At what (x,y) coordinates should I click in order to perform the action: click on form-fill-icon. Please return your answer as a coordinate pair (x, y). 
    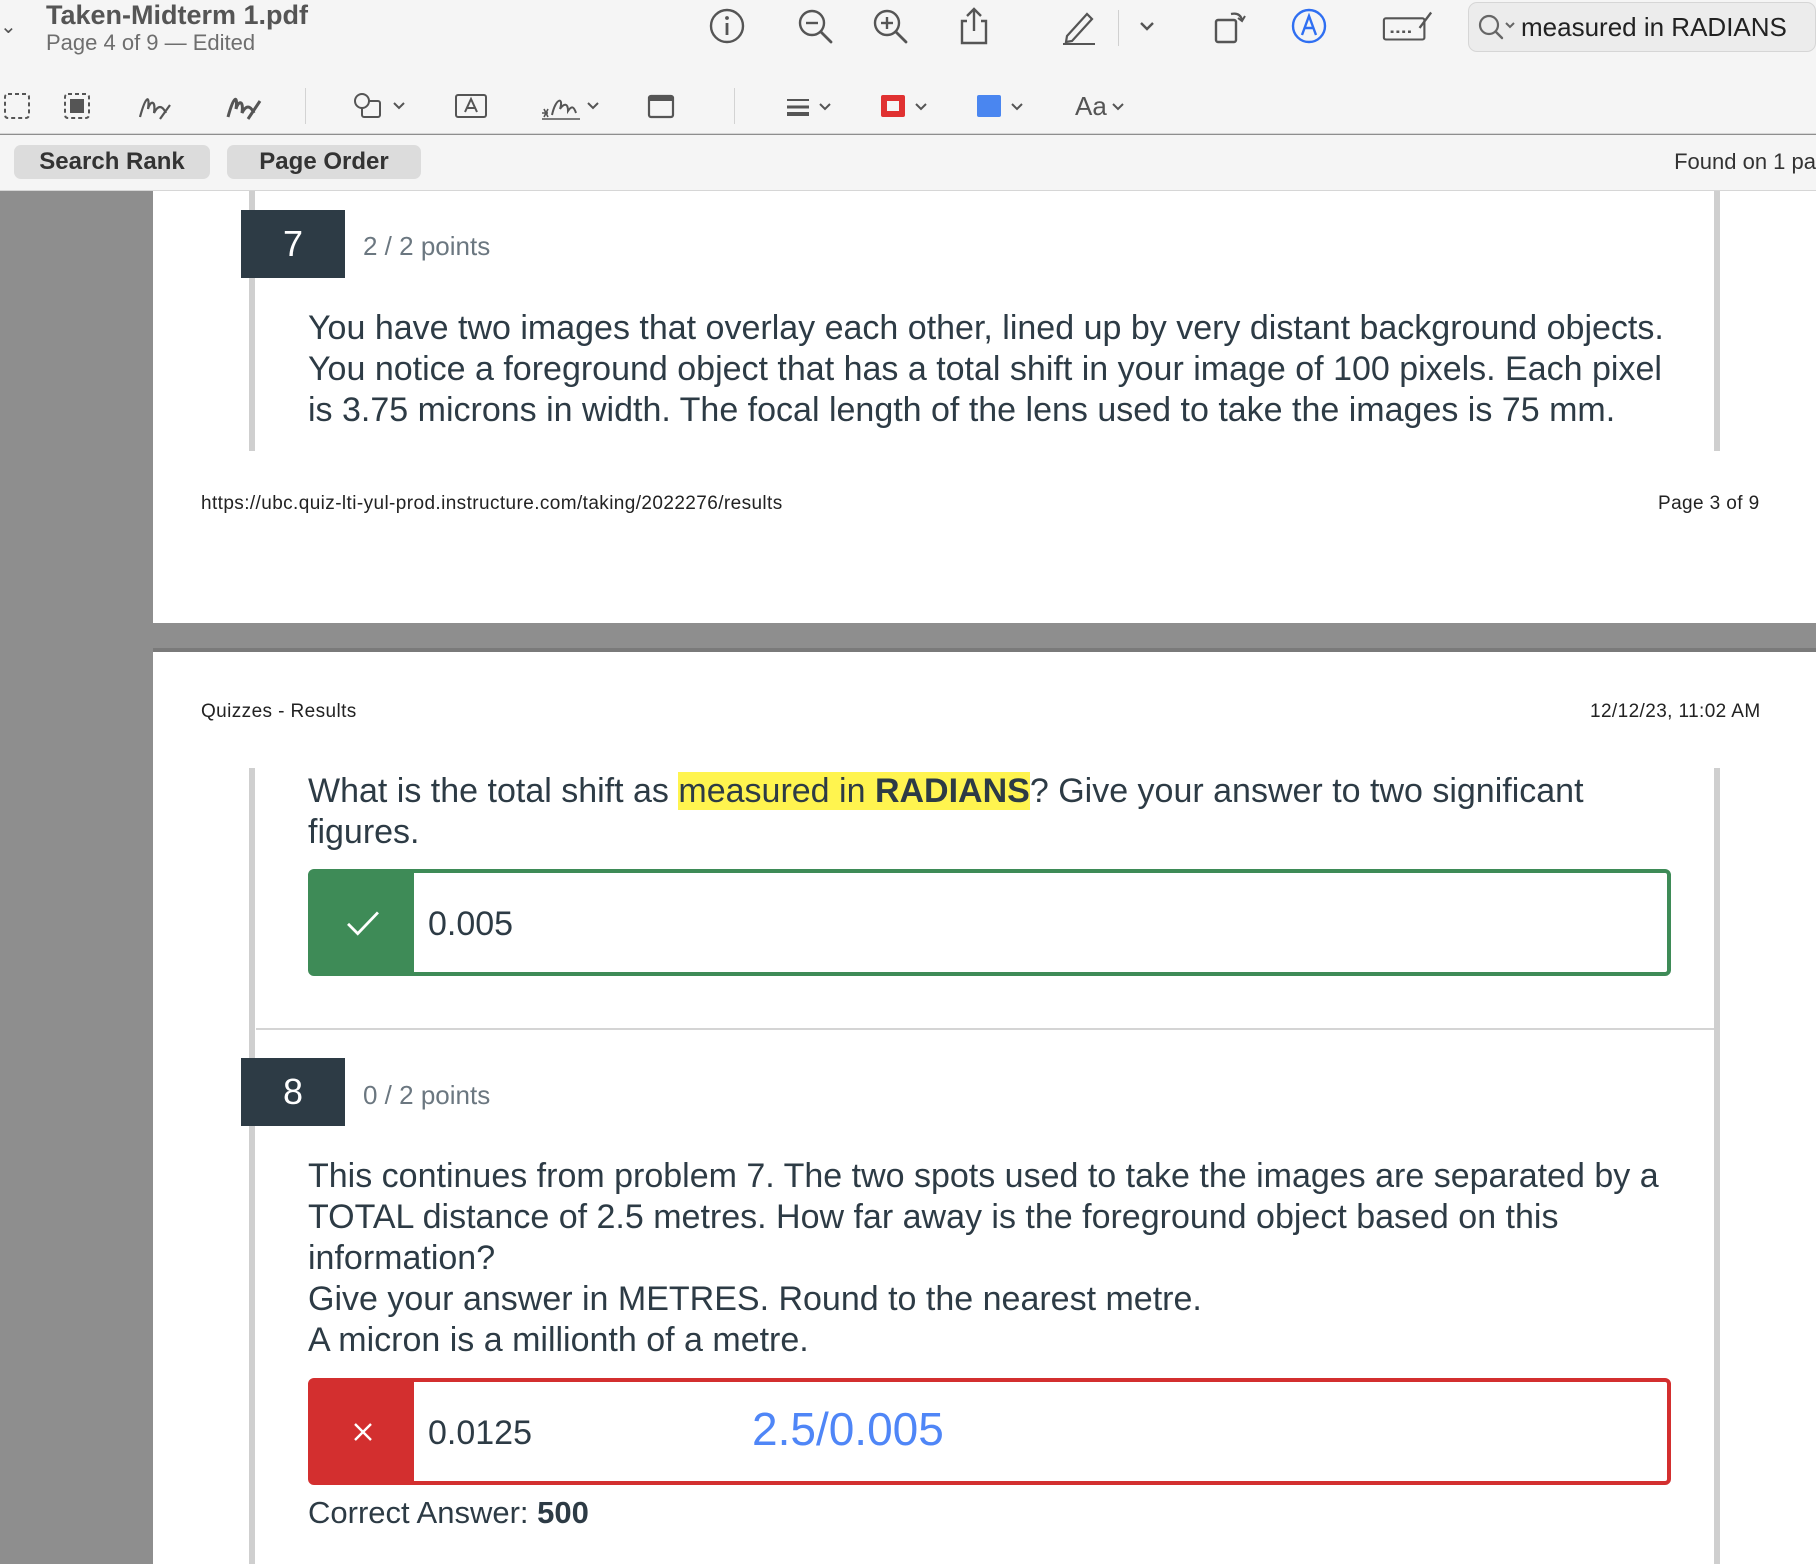
    Looking at the image, I should click on (1408, 26).